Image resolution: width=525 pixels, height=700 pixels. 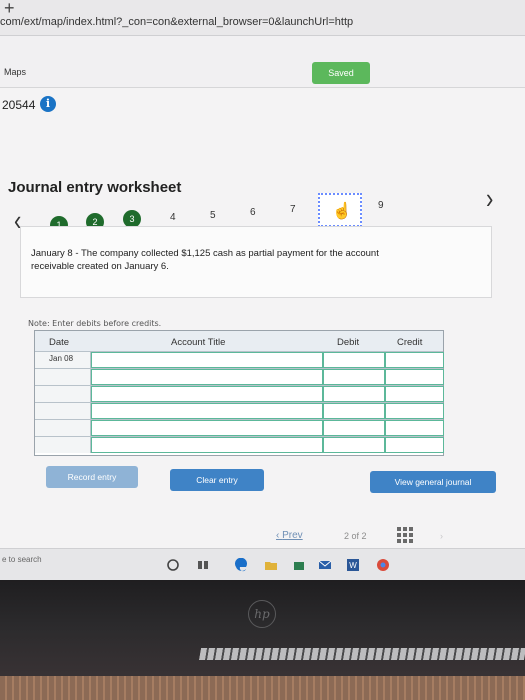 I want to click on keyboard-edge, so click(x=262, y=688).